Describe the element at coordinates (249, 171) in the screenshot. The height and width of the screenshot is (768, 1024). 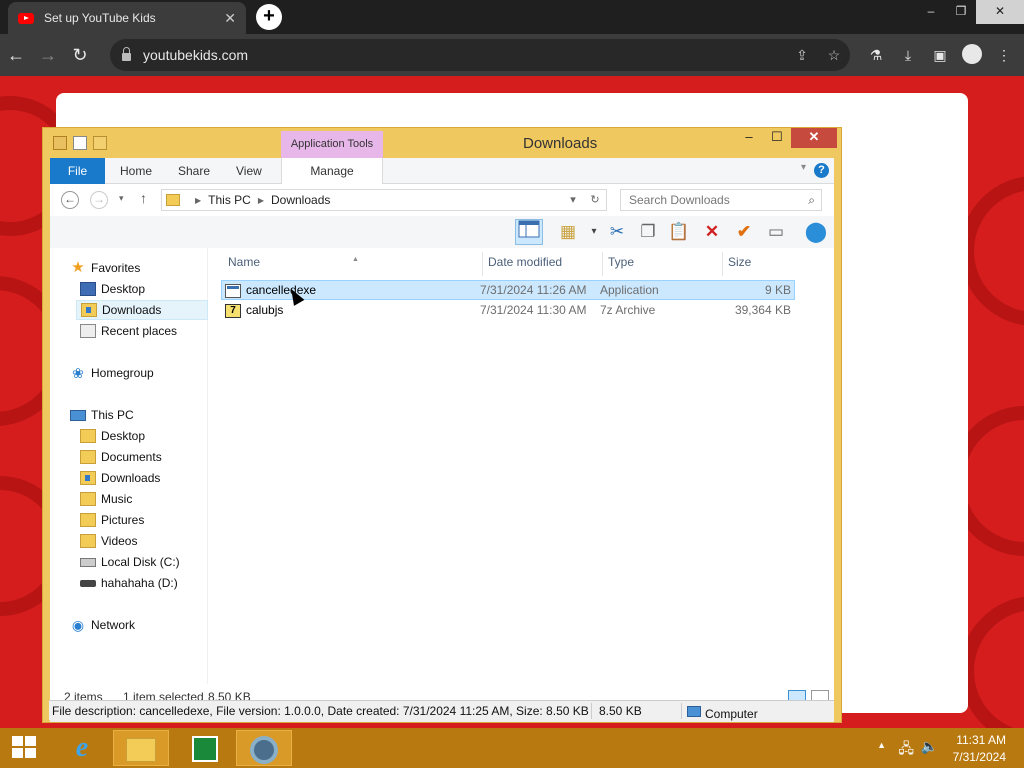
I see `tab-view: View` at that location.